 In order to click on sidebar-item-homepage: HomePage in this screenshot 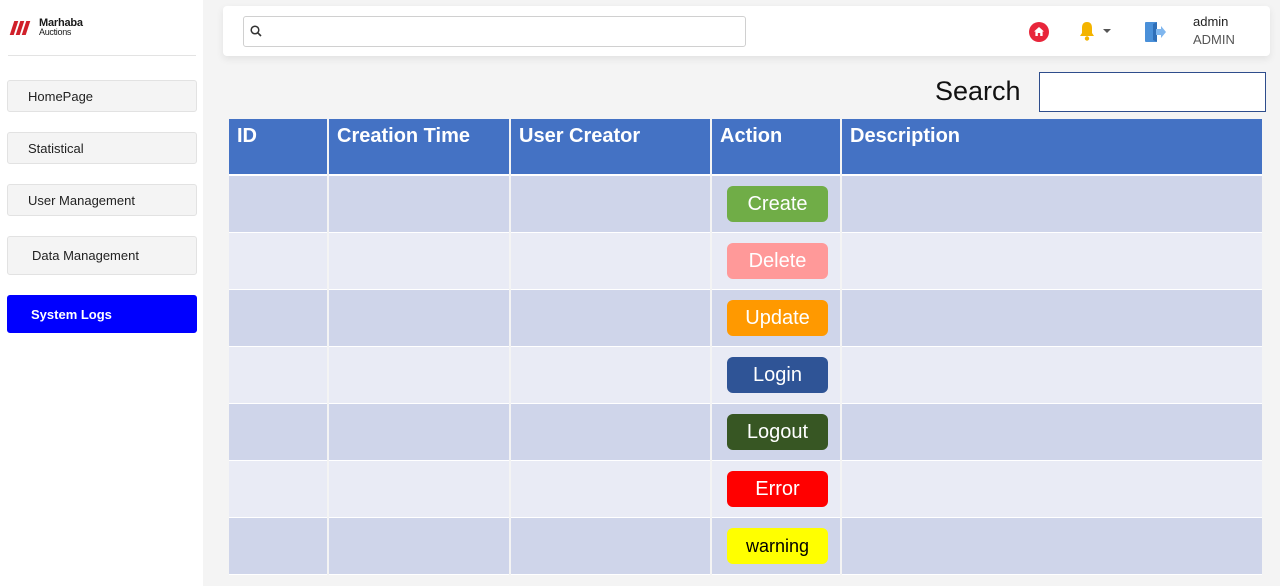, I will do `click(102, 96)`.